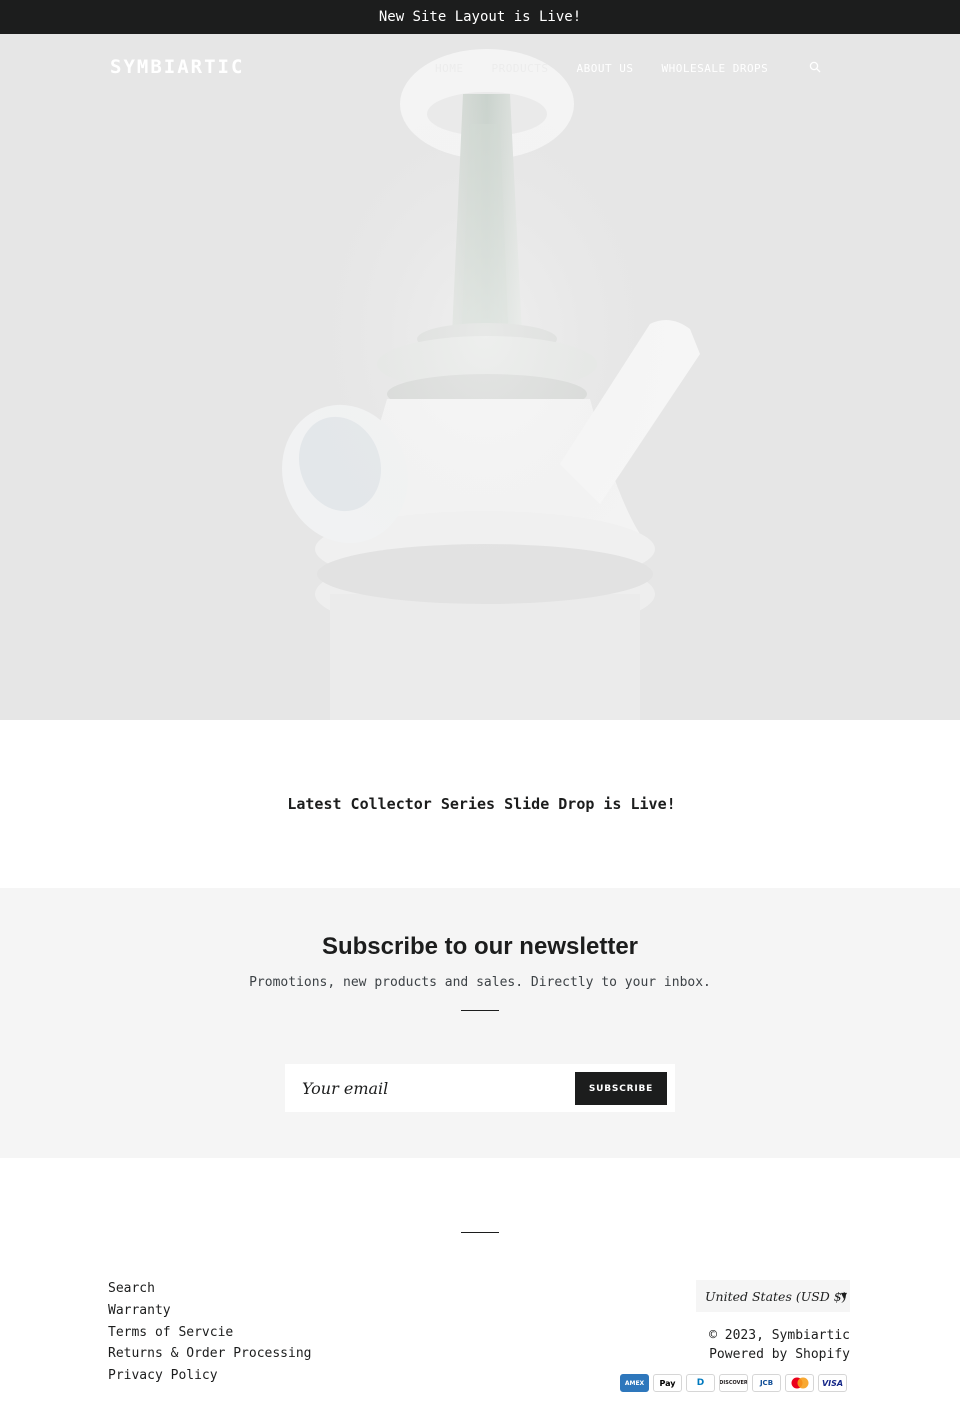 This screenshot has height=1425, width=960. What do you see at coordinates (815, 68) in the screenshot?
I see `search-icon` at bounding box center [815, 68].